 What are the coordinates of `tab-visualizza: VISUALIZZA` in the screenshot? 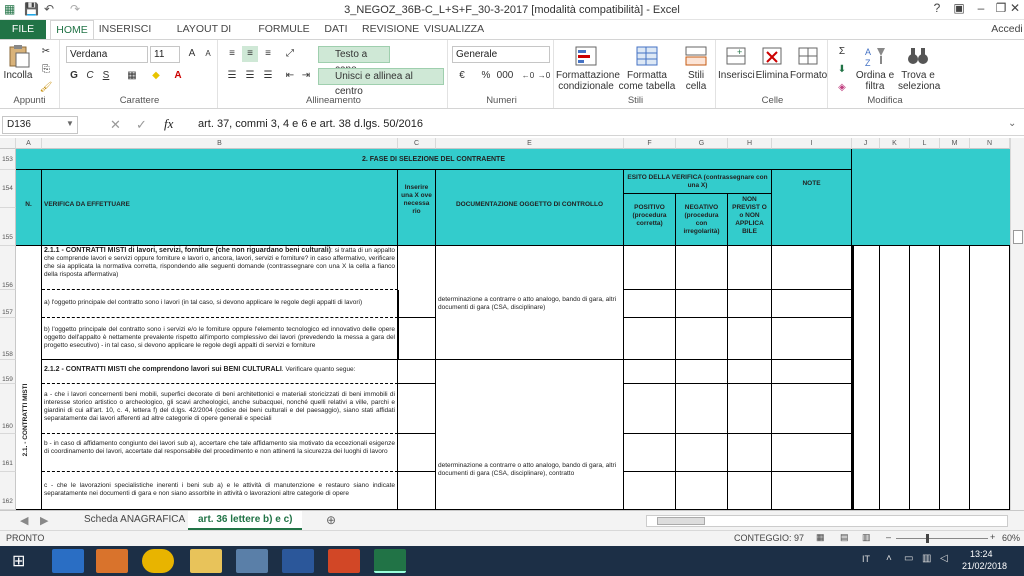 It's located at (454, 29).